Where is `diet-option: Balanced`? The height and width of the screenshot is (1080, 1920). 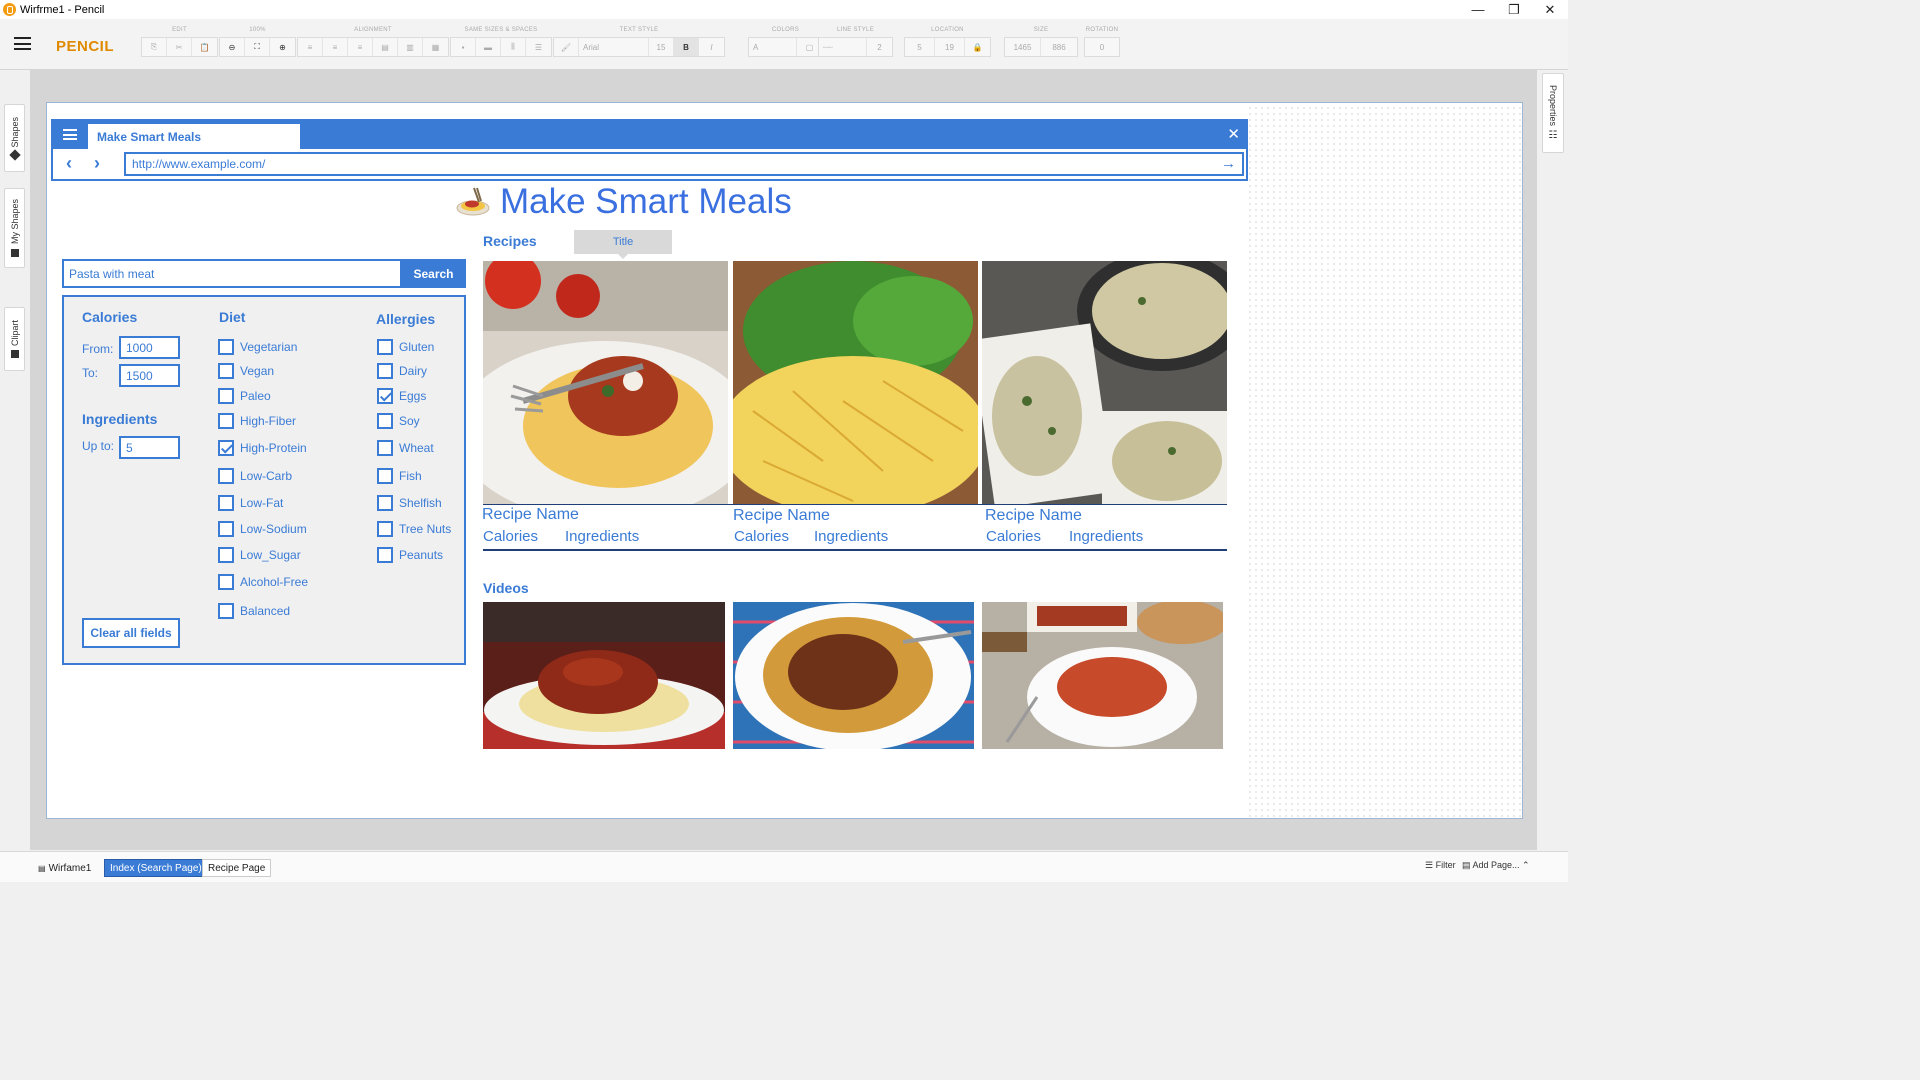
diet-option: Balanced is located at coordinates (254, 611).